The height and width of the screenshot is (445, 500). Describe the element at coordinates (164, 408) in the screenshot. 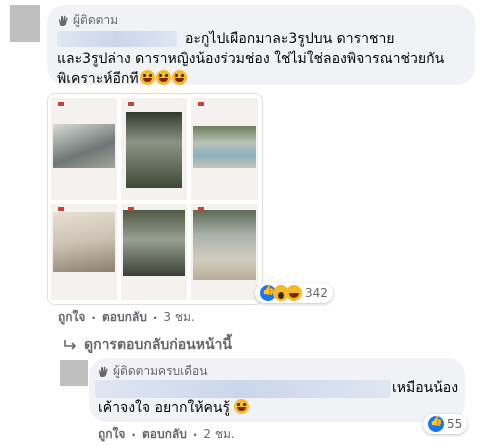

I see `reply-text-line-2-text: เค้าจงใจ อยากให้คนรู้` at that location.